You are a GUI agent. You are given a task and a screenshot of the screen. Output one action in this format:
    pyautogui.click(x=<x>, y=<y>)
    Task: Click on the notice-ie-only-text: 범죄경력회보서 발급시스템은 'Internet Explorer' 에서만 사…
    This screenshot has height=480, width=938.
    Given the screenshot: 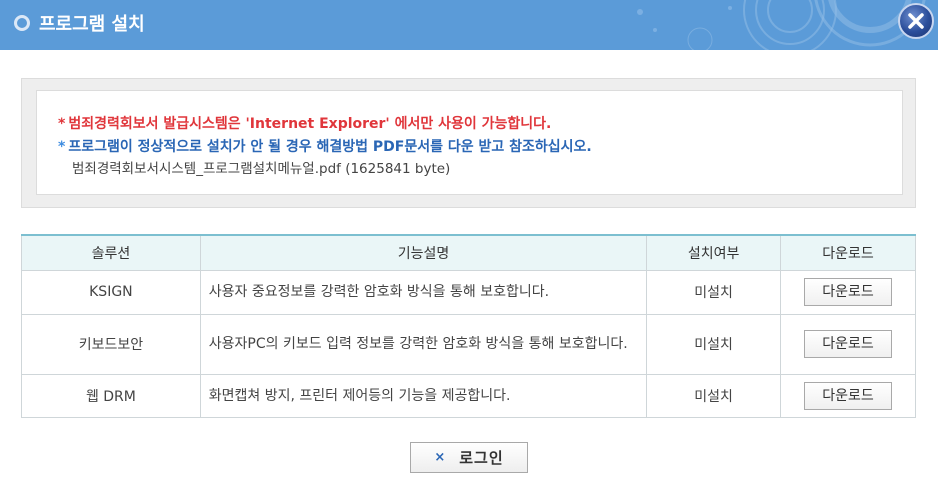 What is the action you would take?
    pyautogui.click(x=310, y=124)
    